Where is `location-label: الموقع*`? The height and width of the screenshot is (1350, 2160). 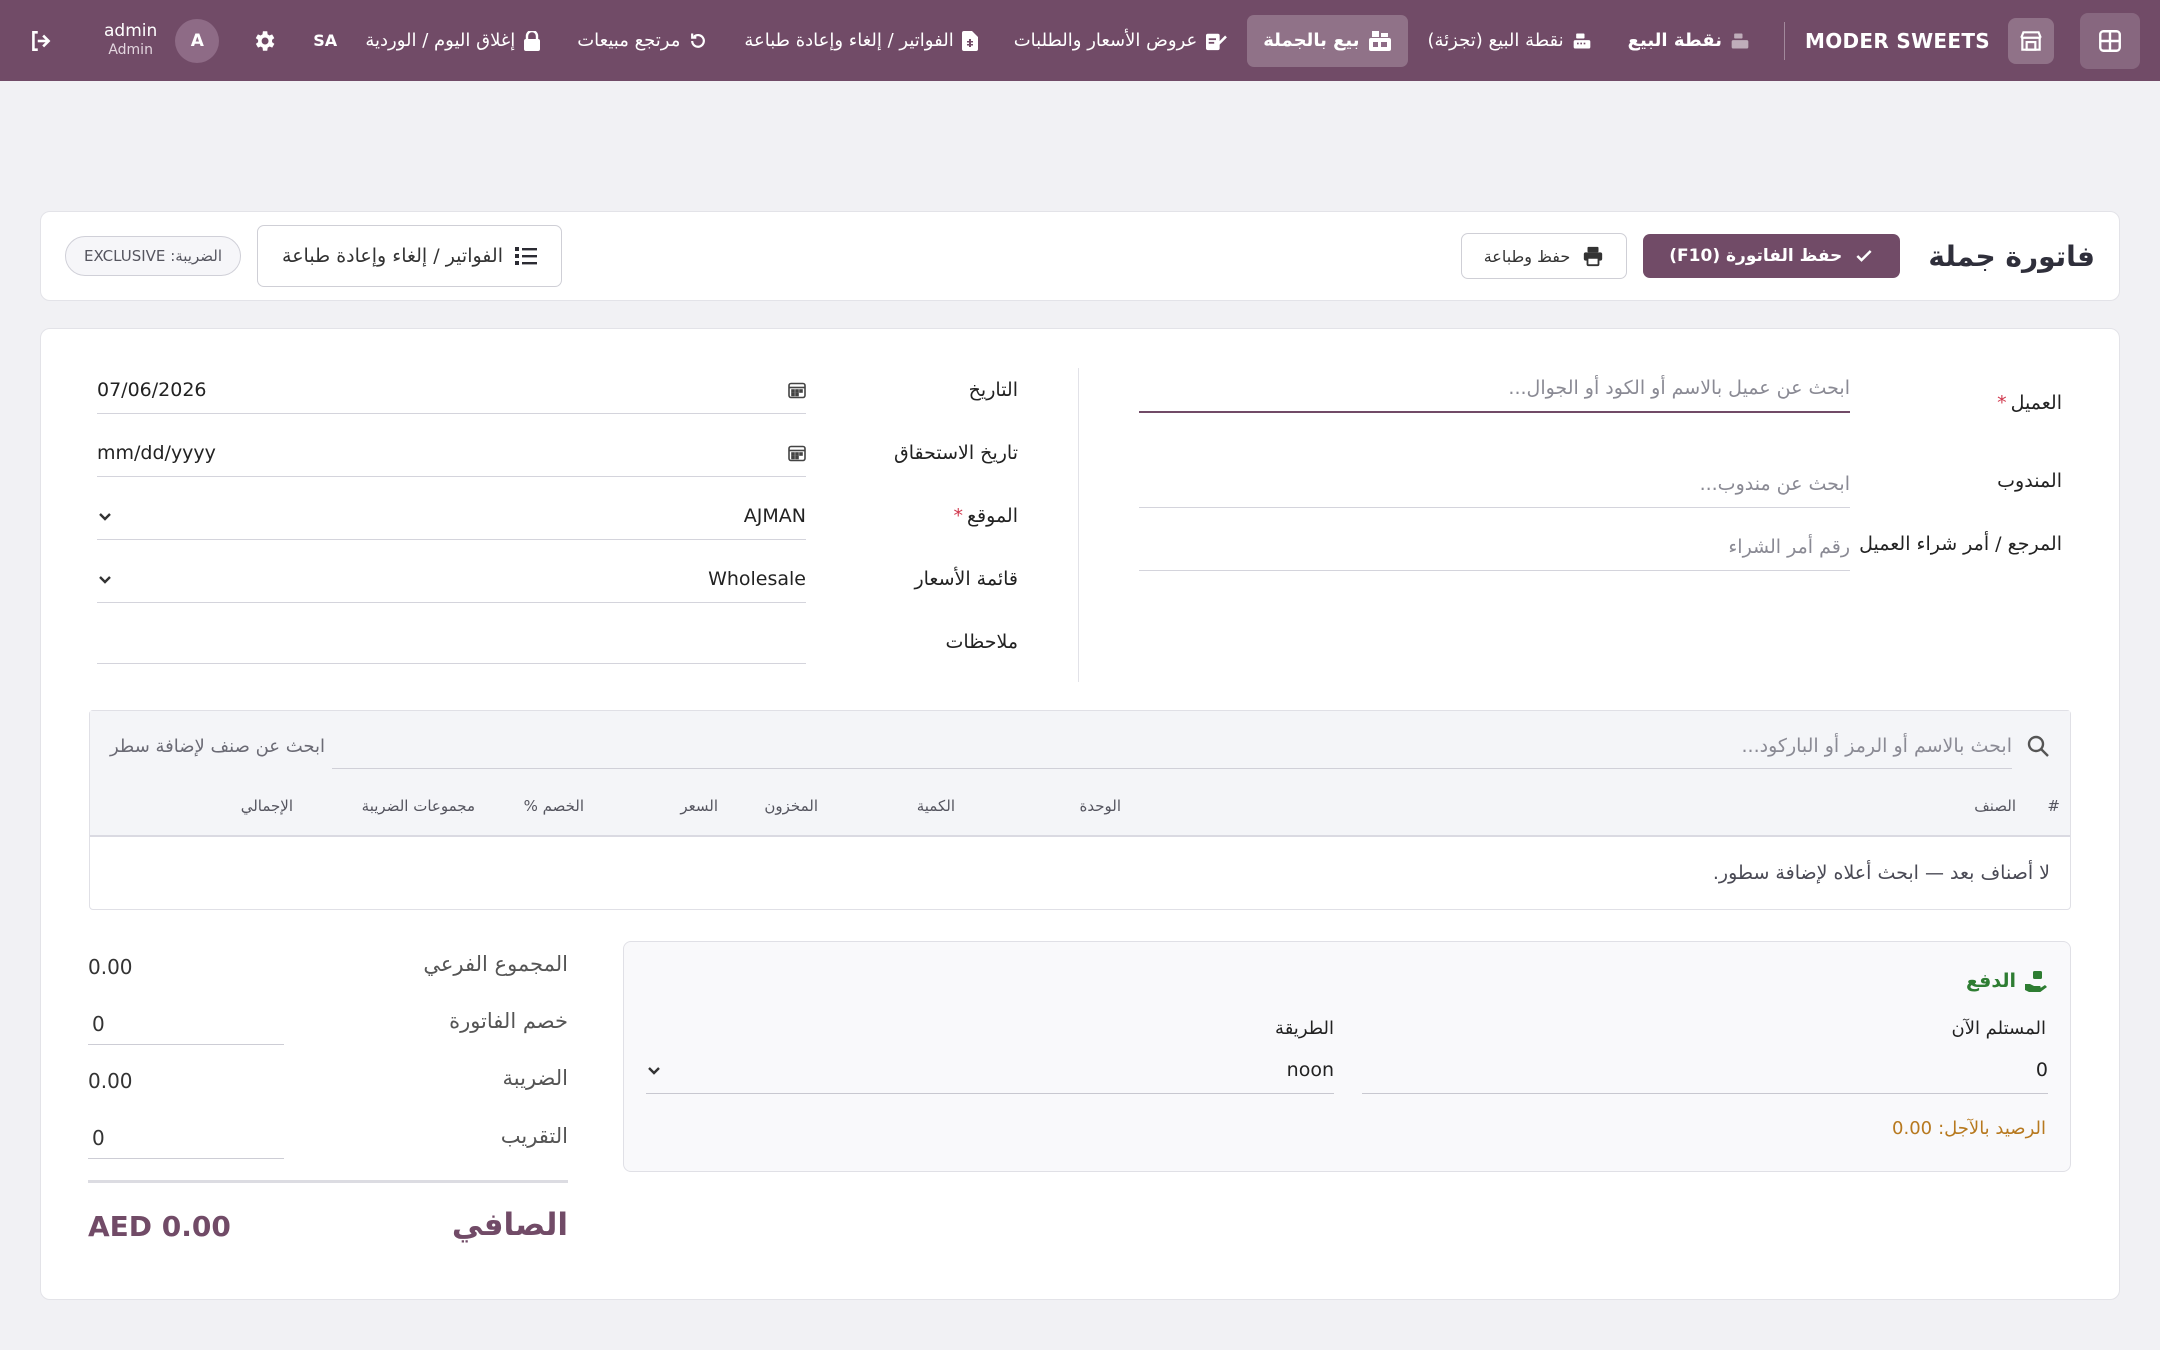 location-label: الموقع* is located at coordinates (985, 516).